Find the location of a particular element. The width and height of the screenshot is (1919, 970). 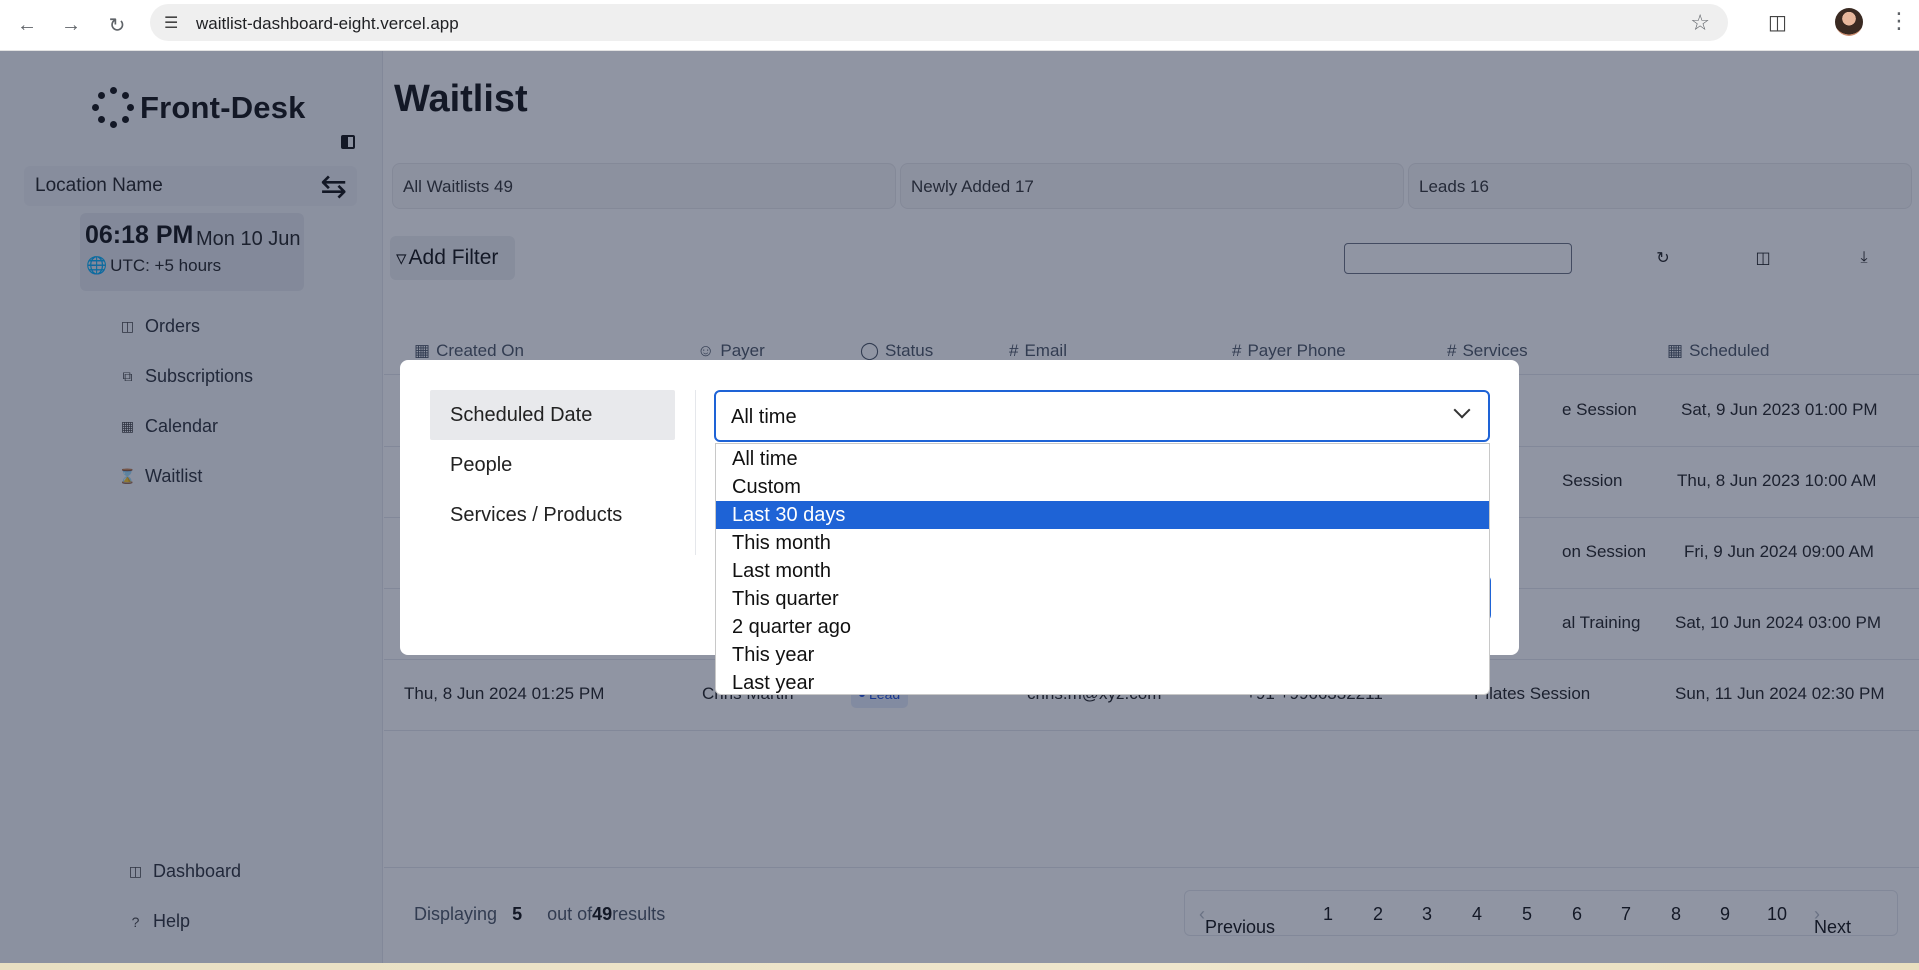

option-this-year: This year is located at coordinates (1102, 655).